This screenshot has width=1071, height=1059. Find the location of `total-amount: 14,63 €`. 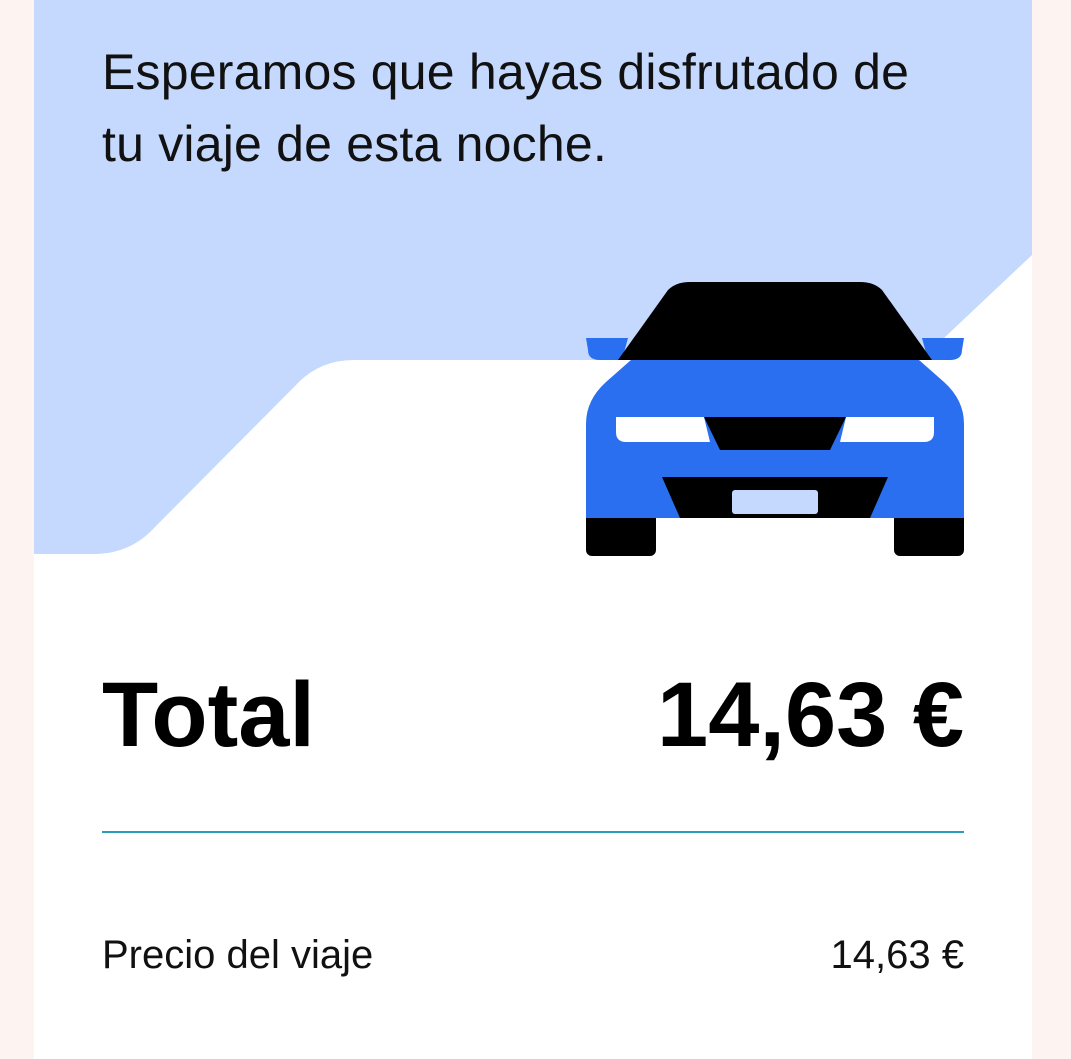

total-amount: 14,63 € is located at coordinates (810, 715).